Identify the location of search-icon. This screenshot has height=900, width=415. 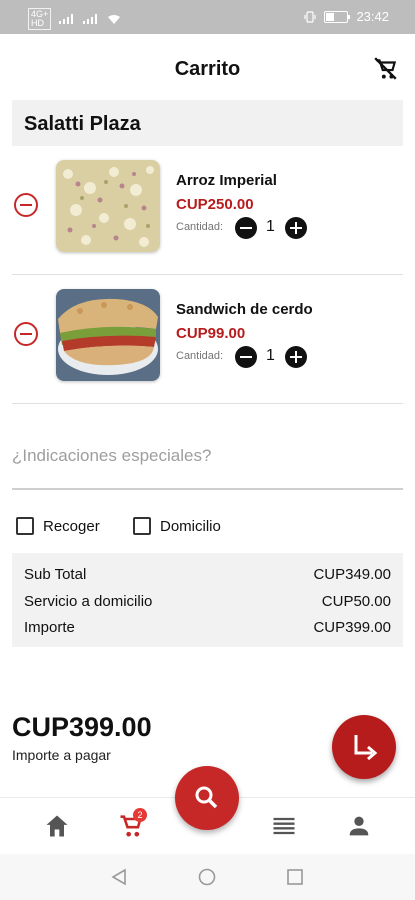
(206, 797).